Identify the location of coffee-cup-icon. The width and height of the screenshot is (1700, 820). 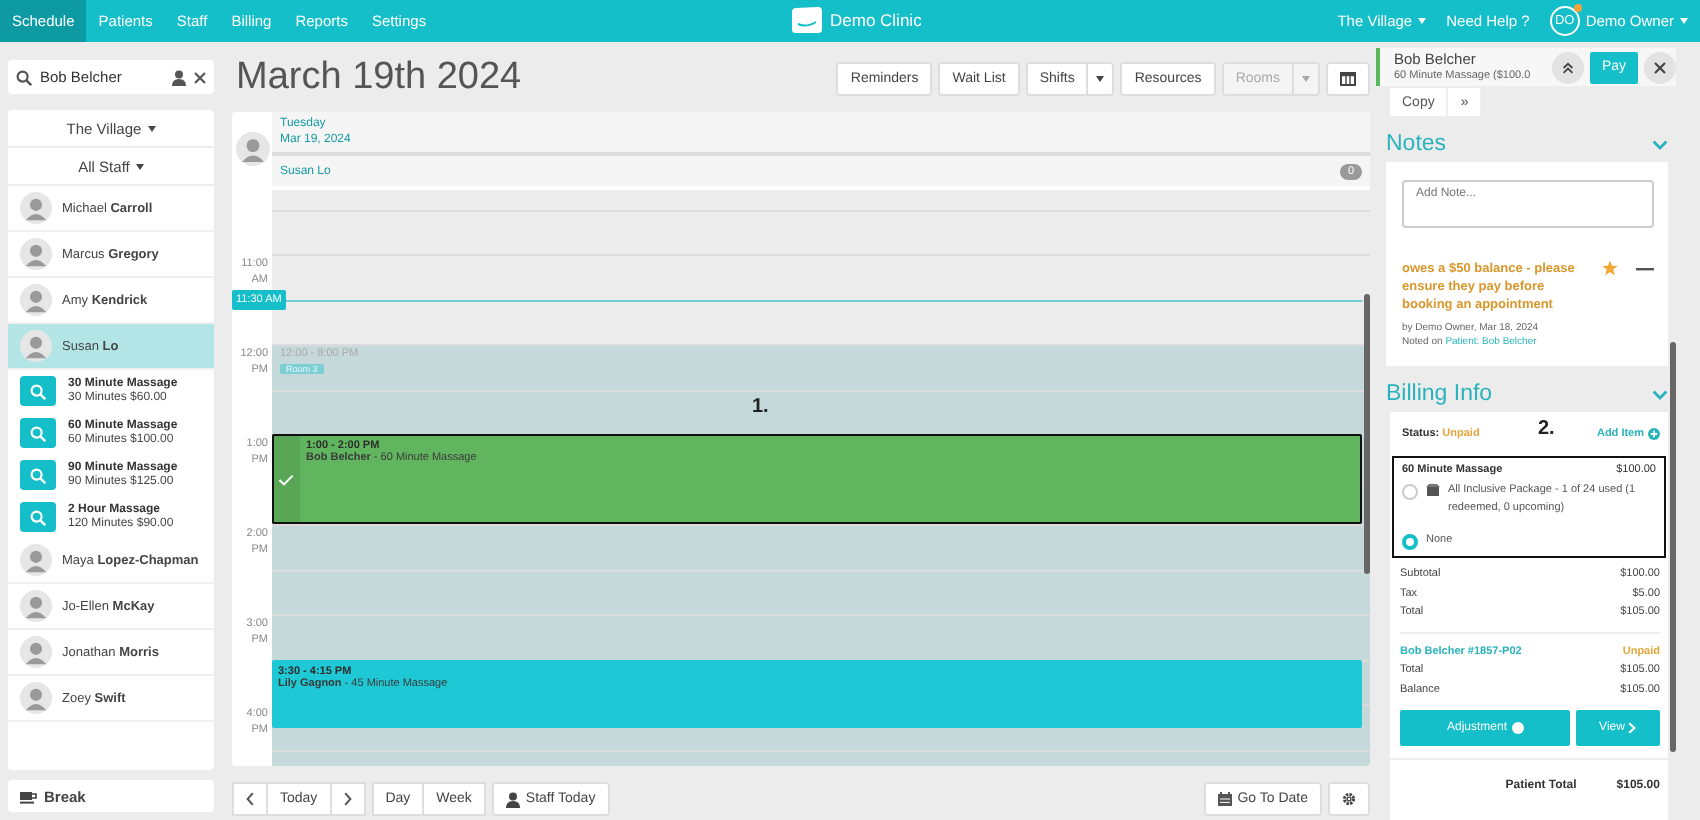
(29, 796).